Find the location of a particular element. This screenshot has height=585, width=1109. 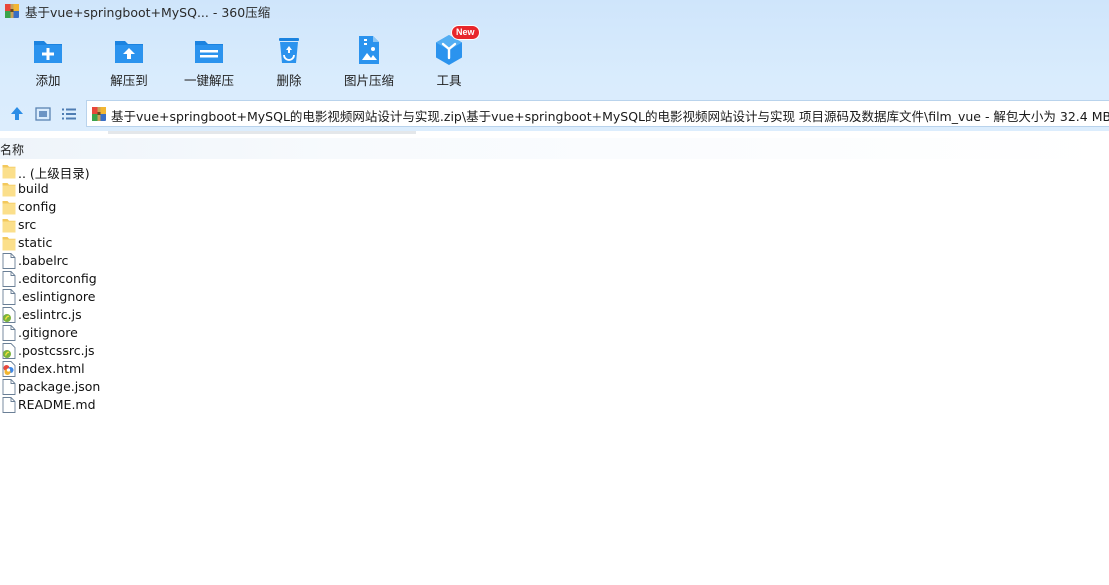

file-name: .editorconfig is located at coordinates (57, 278).